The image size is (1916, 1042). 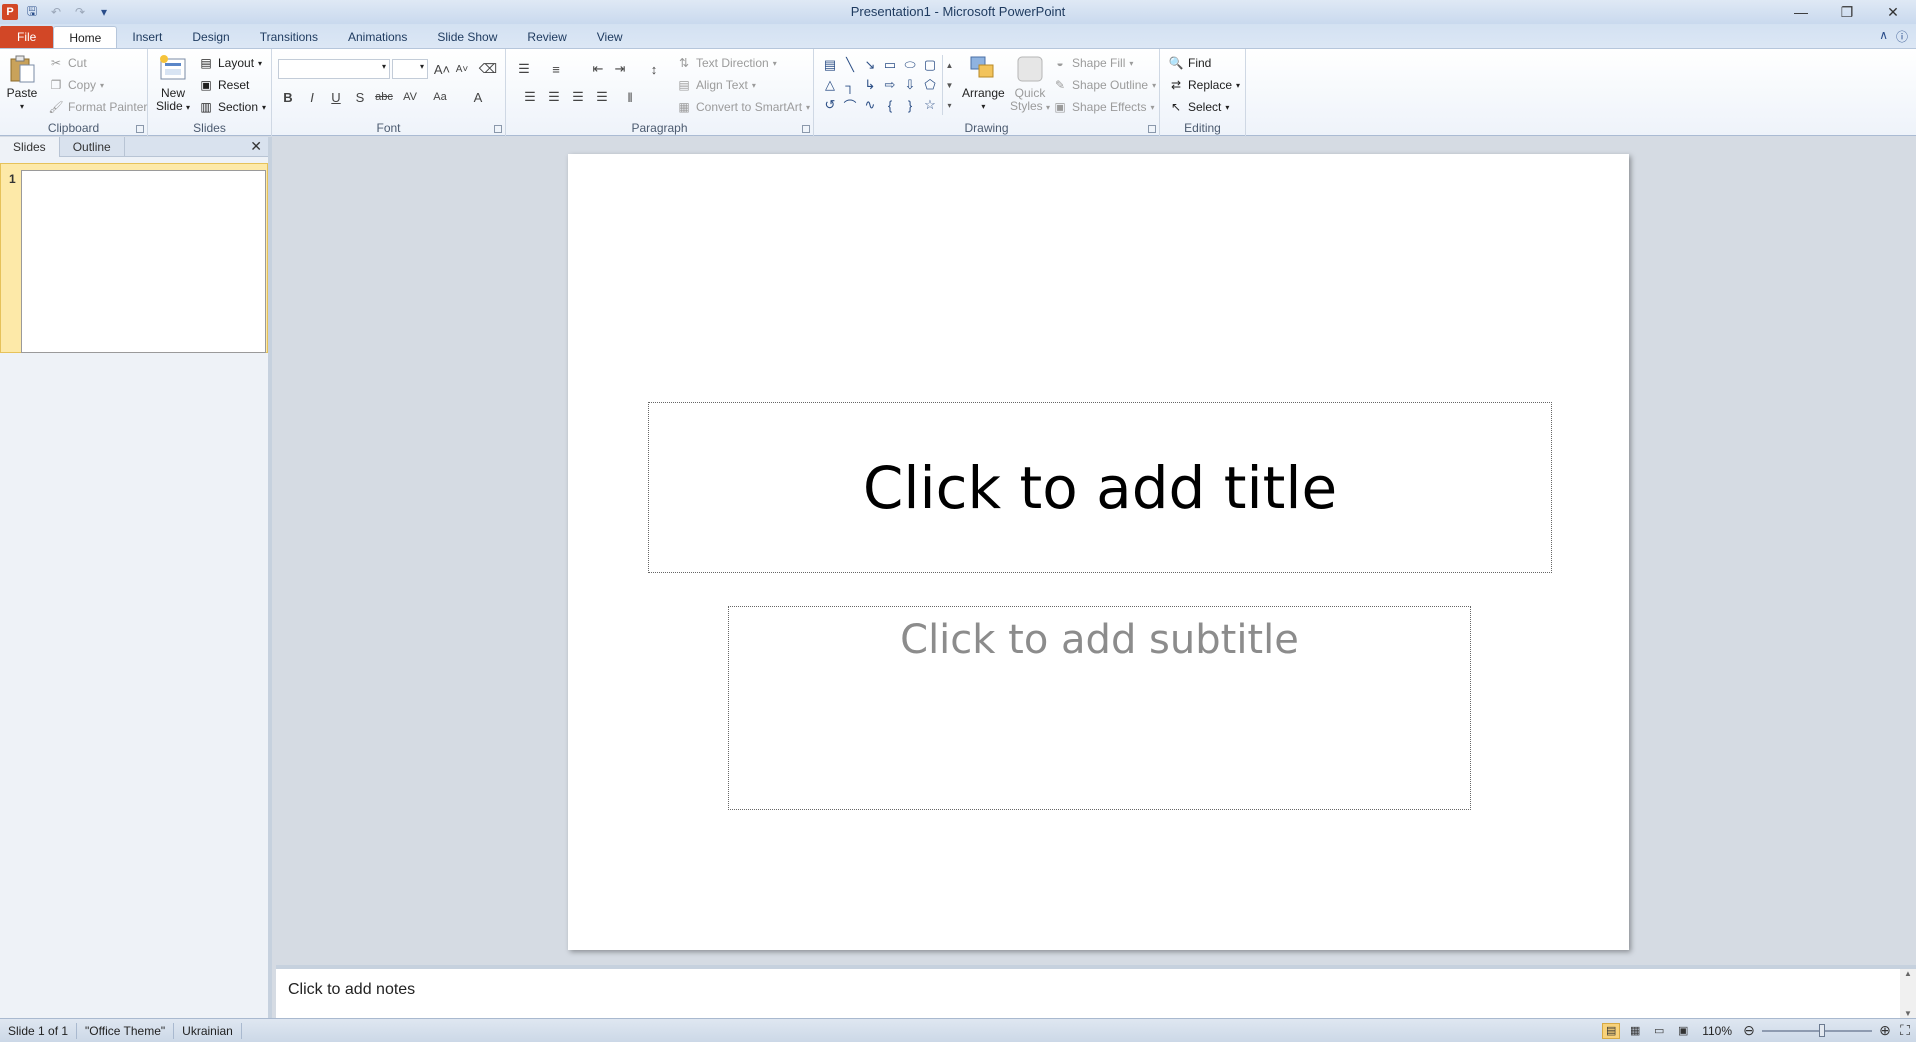 I want to click on more-icon: ▾, so click(x=949, y=105).